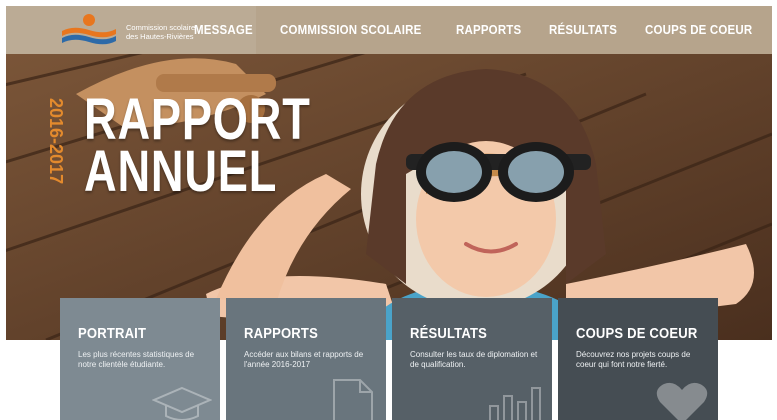 The image size is (777, 420). Describe the element at coordinates (223, 30) in the screenshot. I see `nav-item-message: MESSAGE` at that location.